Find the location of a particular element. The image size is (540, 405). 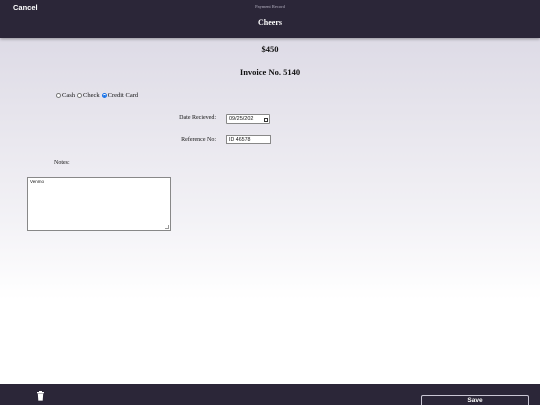

date-received-label: Date Recieved: is located at coordinates (197, 118).